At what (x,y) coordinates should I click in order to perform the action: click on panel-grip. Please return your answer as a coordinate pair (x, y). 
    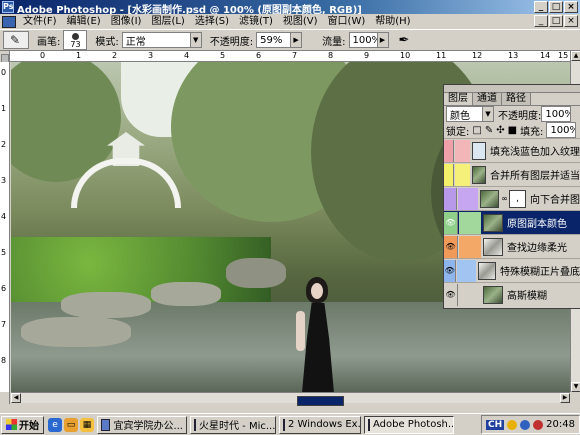
    Looking at the image, I should click on (512, 89).